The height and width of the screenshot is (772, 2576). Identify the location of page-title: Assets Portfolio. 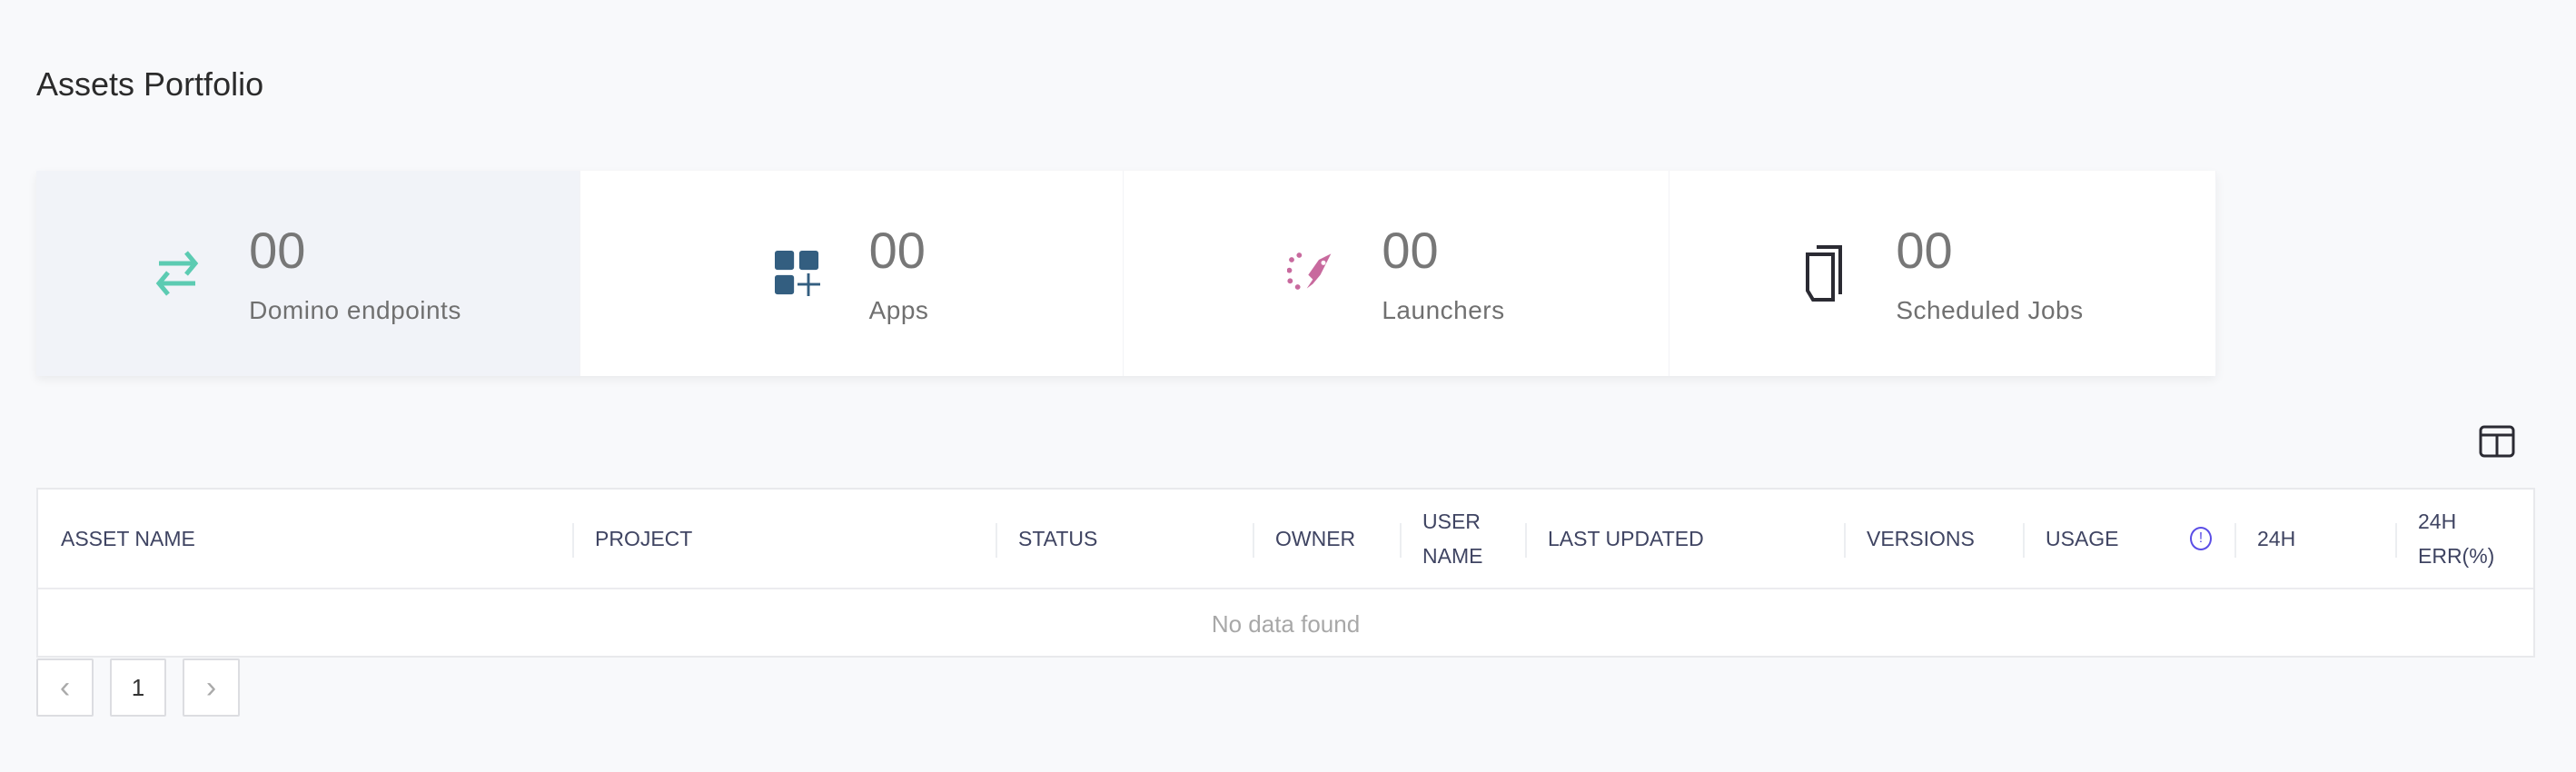
(150, 84).